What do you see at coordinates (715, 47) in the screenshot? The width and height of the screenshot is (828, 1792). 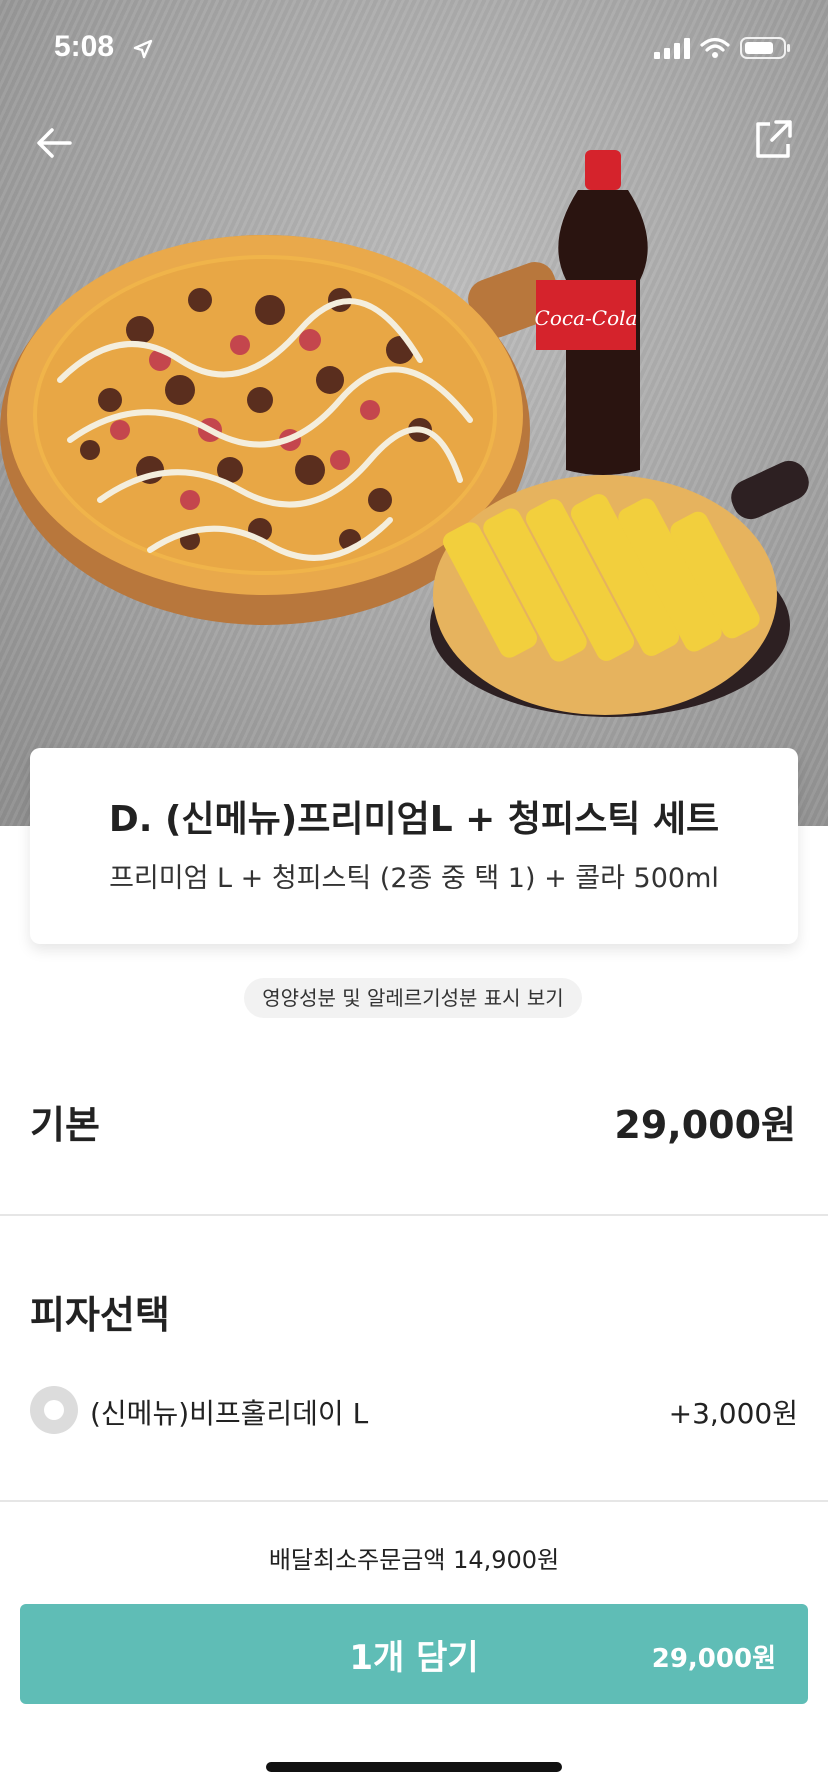 I see `wifi-icon` at bounding box center [715, 47].